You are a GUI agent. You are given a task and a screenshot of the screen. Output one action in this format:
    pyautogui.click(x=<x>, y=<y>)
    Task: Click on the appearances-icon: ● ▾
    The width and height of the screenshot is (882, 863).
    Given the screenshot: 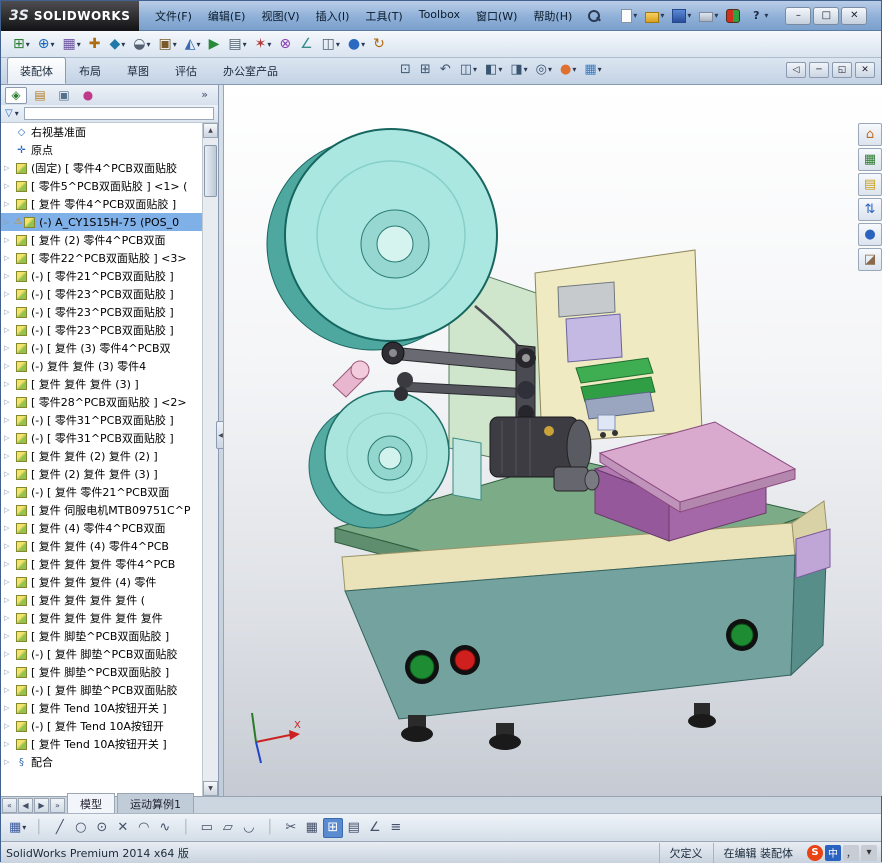 What is the action you would take?
    pyautogui.click(x=356, y=44)
    